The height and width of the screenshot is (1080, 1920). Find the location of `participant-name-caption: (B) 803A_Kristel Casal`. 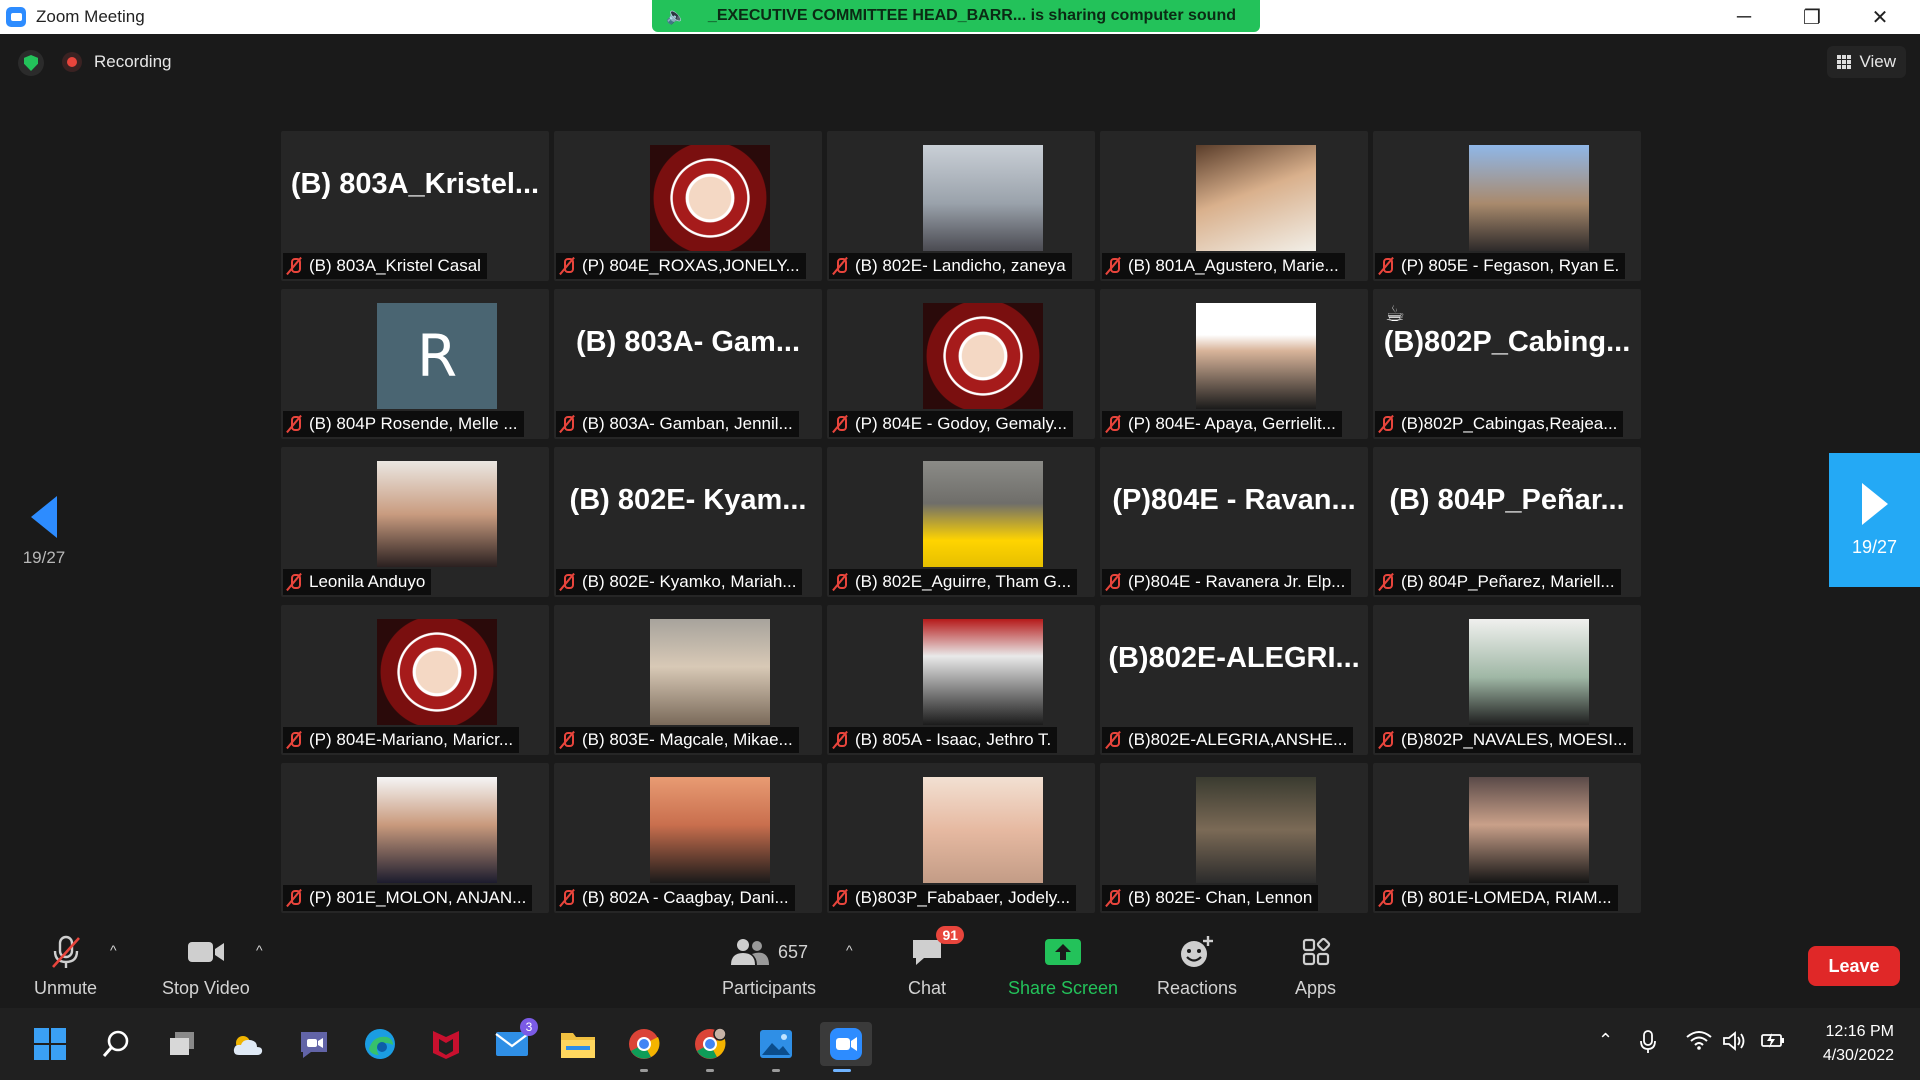

participant-name-caption: (B) 803A_Kristel Casal is located at coordinates (385, 266).